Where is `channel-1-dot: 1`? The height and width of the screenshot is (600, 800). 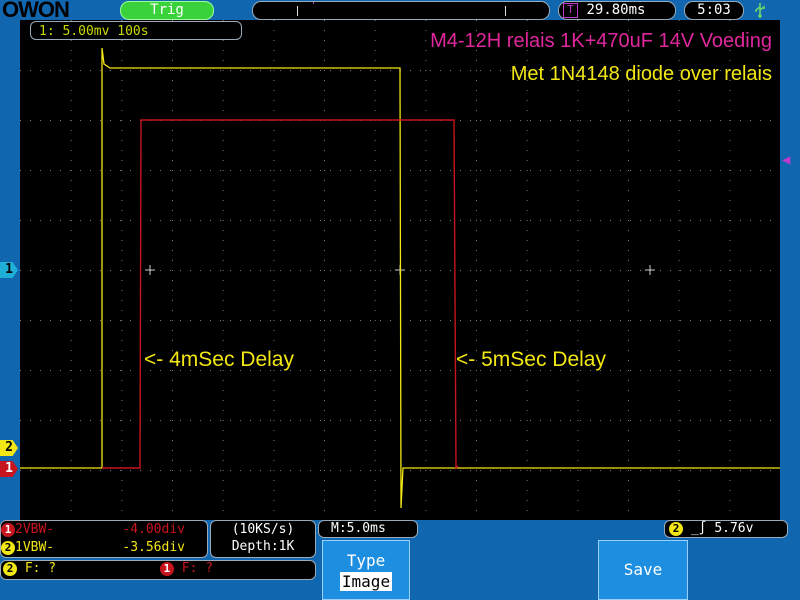 channel-1-dot: 1 is located at coordinates (8, 530).